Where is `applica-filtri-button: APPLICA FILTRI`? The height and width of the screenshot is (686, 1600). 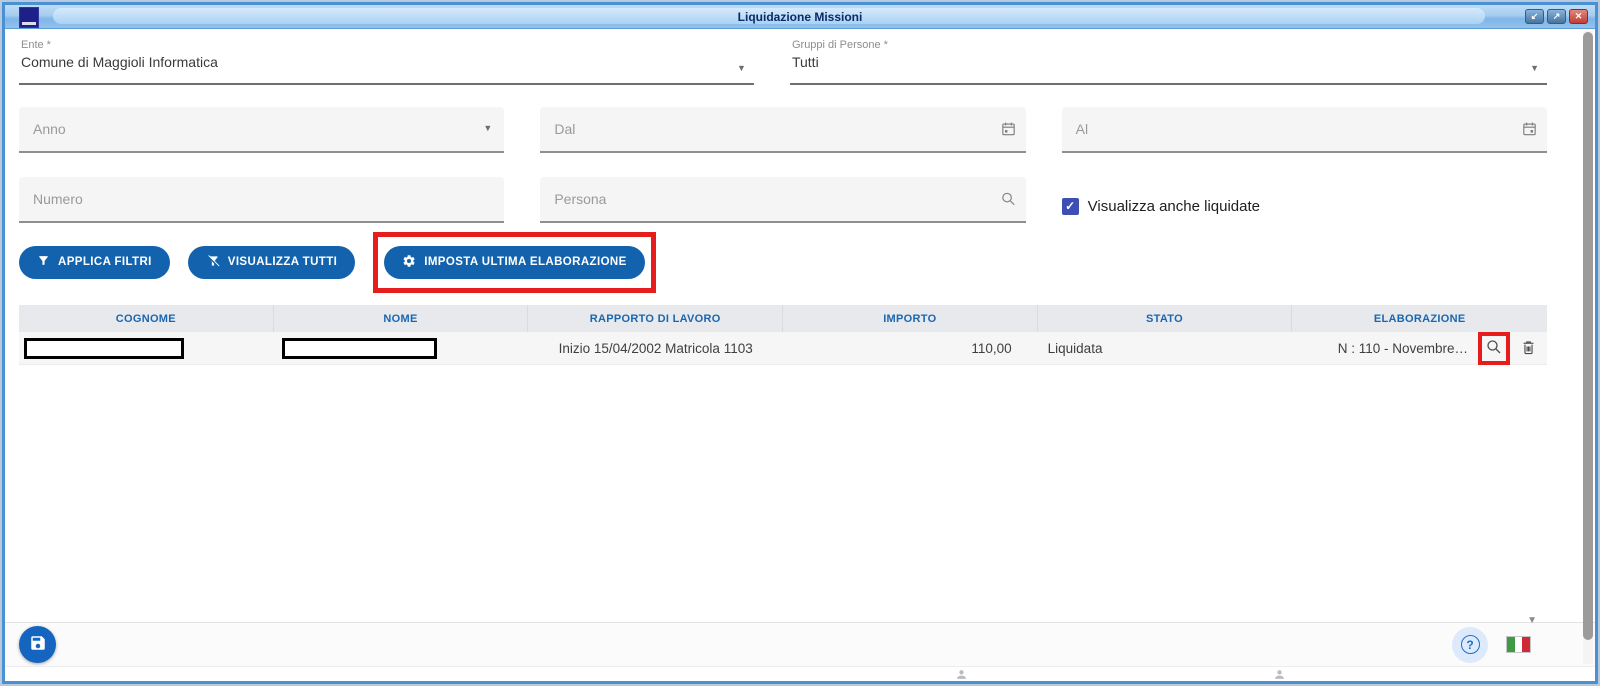 applica-filtri-button: APPLICA FILTRI is located at coordinates (94, 262).